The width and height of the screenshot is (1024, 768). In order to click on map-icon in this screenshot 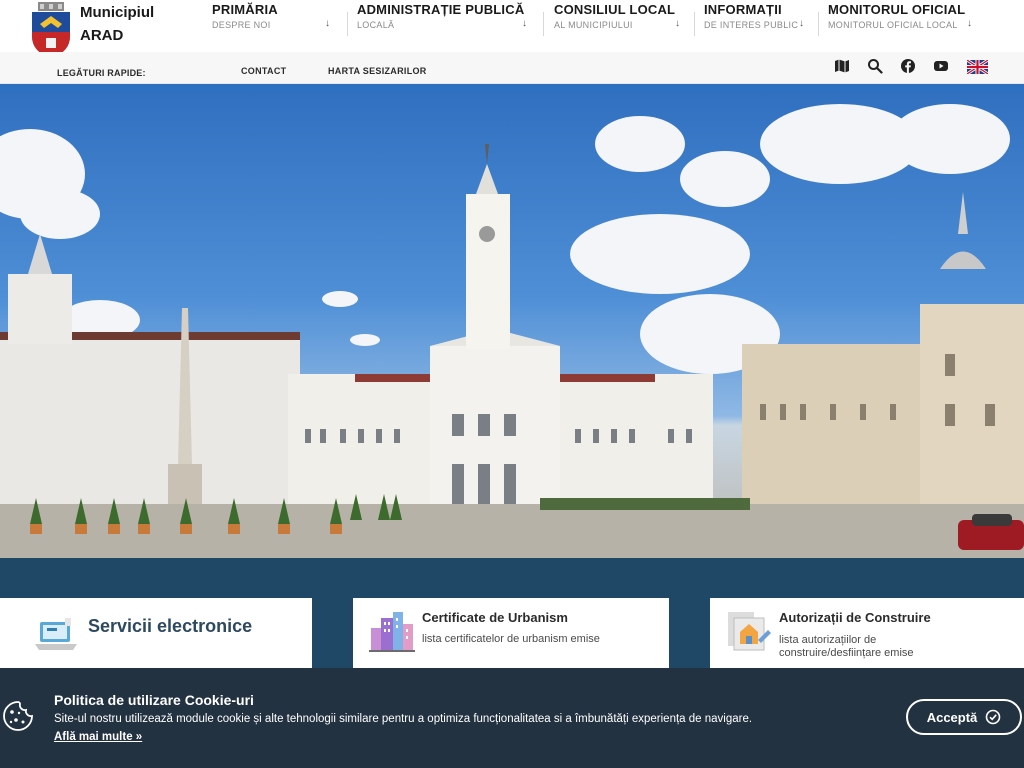, I will do `click(842, 66)`.